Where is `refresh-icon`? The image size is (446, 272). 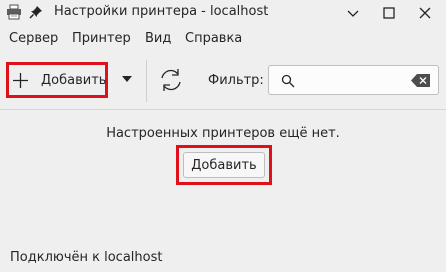 refresh-icon is located at coordinates (171, 80).